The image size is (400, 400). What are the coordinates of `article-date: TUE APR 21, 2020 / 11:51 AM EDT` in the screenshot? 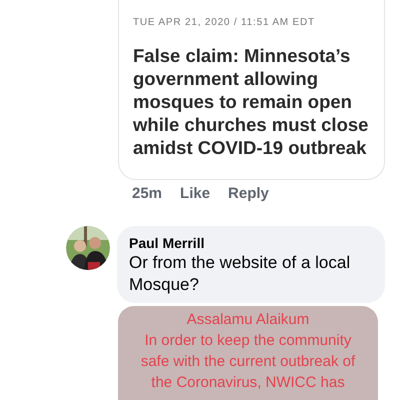 It's located at (224, 23).